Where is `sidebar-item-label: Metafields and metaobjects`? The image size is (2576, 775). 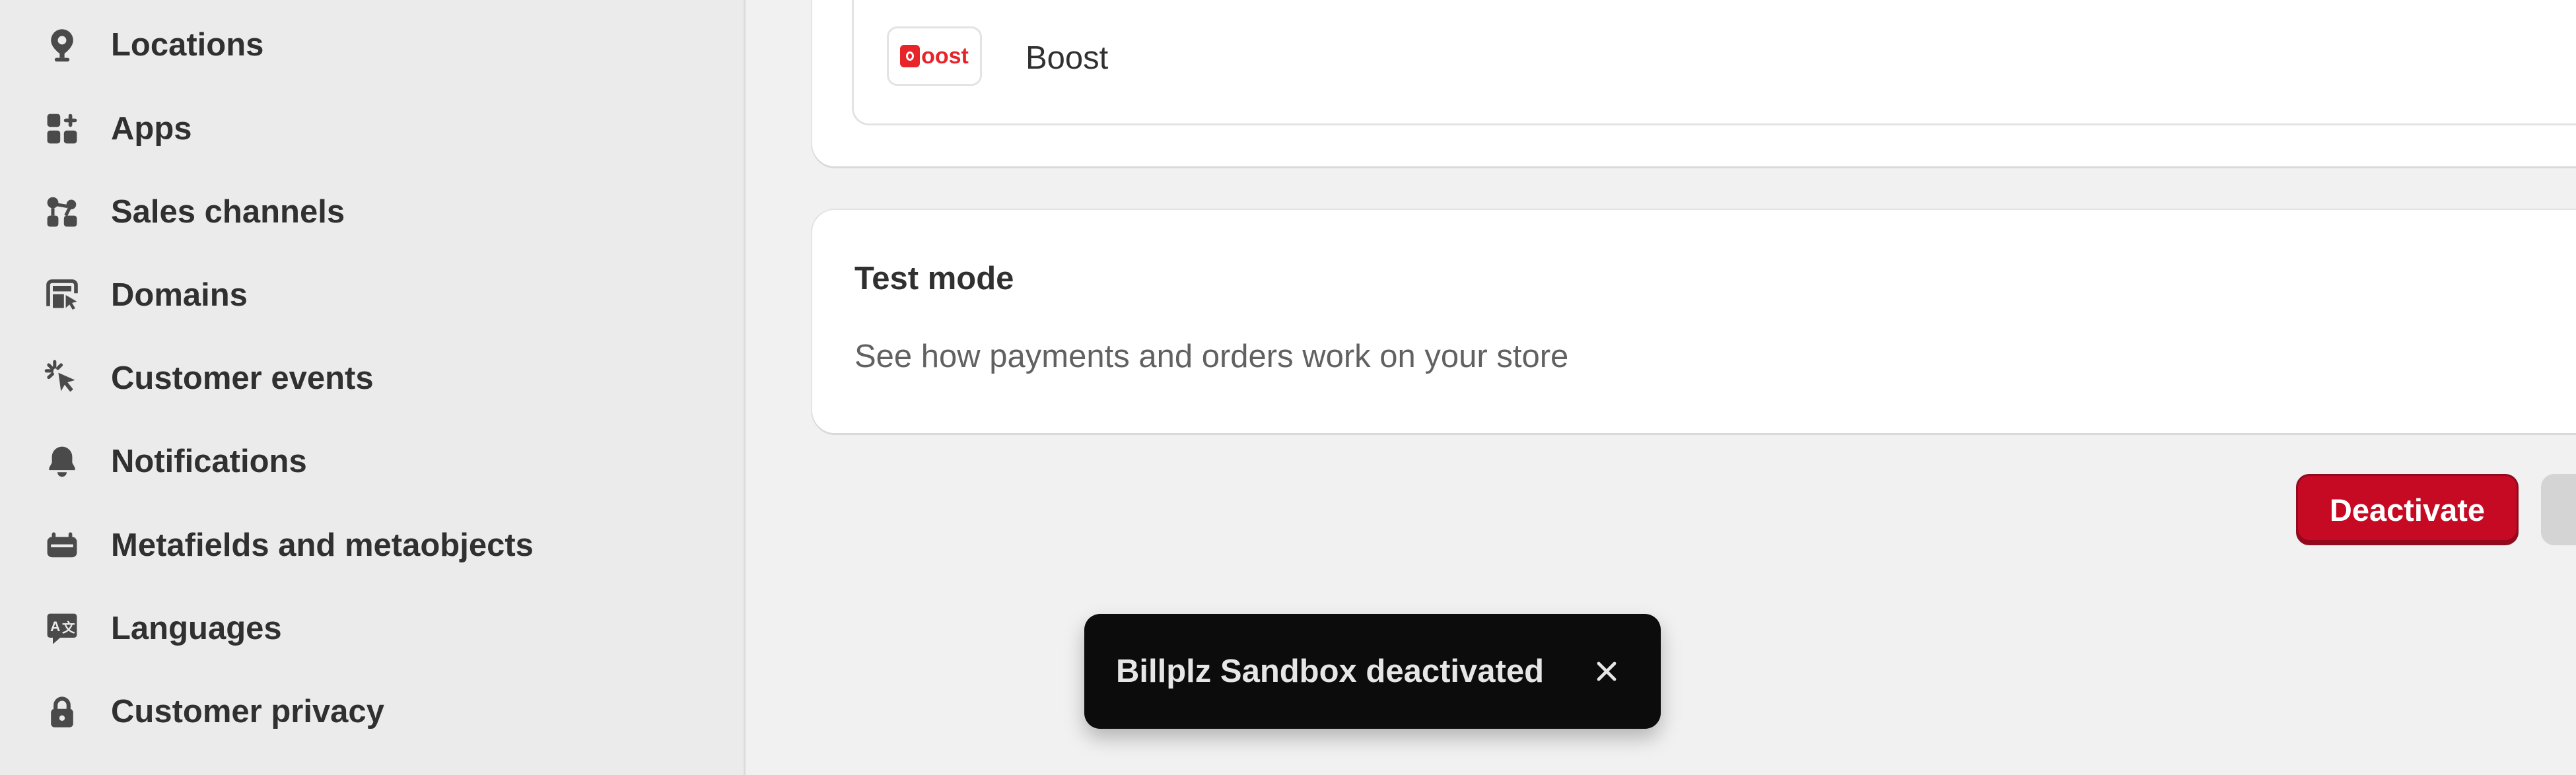 sidebar-item-label: Metafields and metaobjects is located at coordinates (322, 545).